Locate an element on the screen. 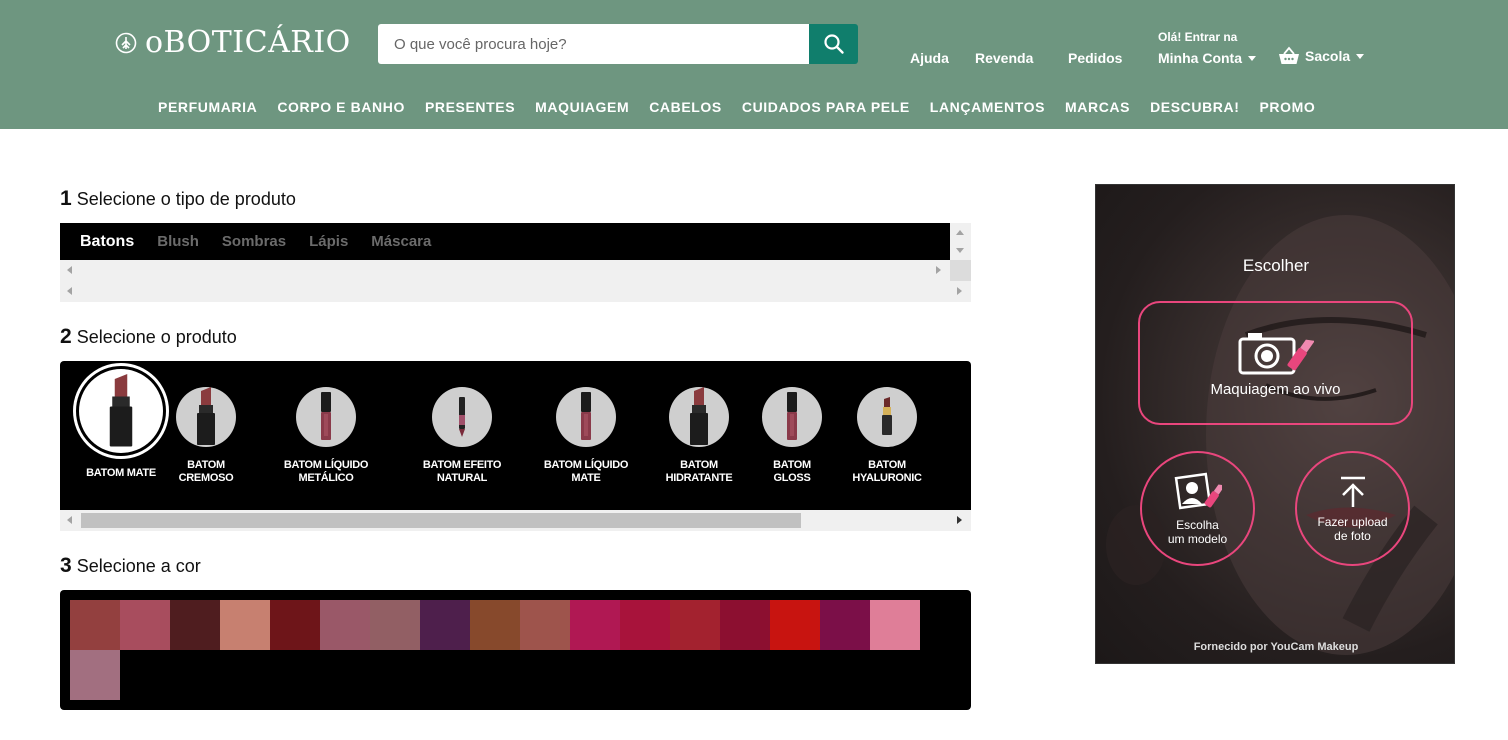 This screenshot has height=740, width=1508. product-type-tabs: Batons Blush Sombras Lápis Máscara is located at coordinates (505, 241).